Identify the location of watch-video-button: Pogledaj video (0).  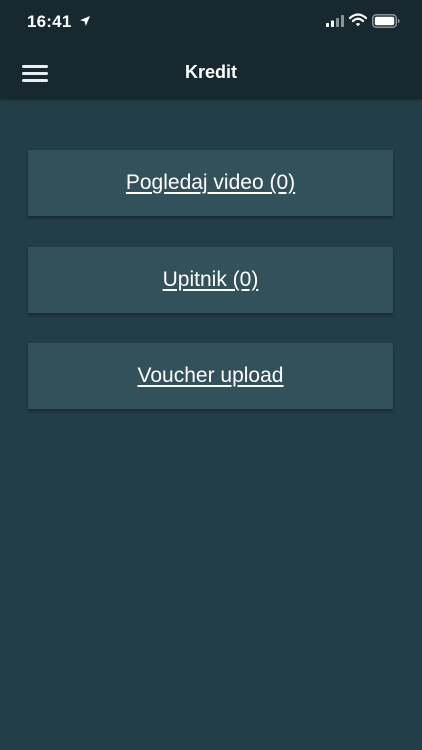
(210, 183).